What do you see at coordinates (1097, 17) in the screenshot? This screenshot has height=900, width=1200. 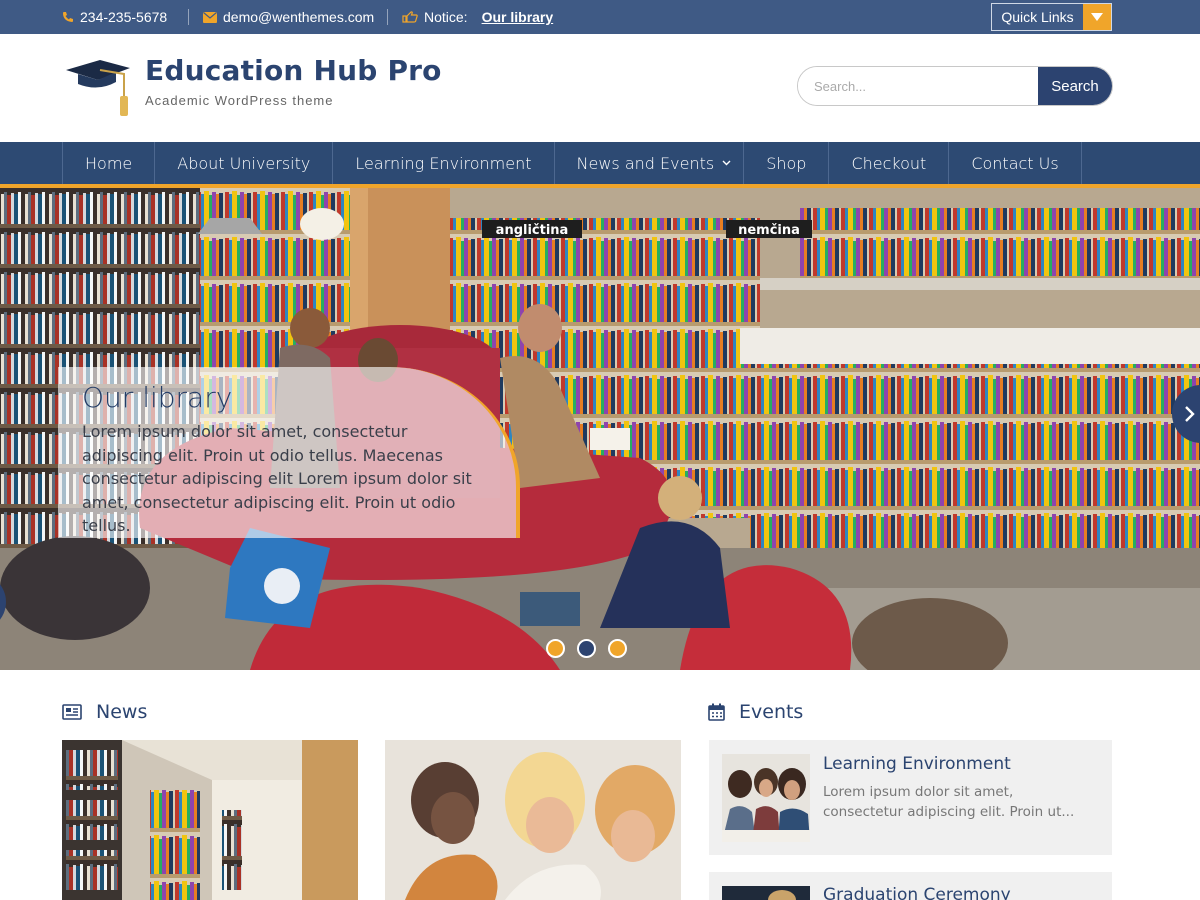 I see `dropdown-arrow-icon` at bounding box center [1097, 17].